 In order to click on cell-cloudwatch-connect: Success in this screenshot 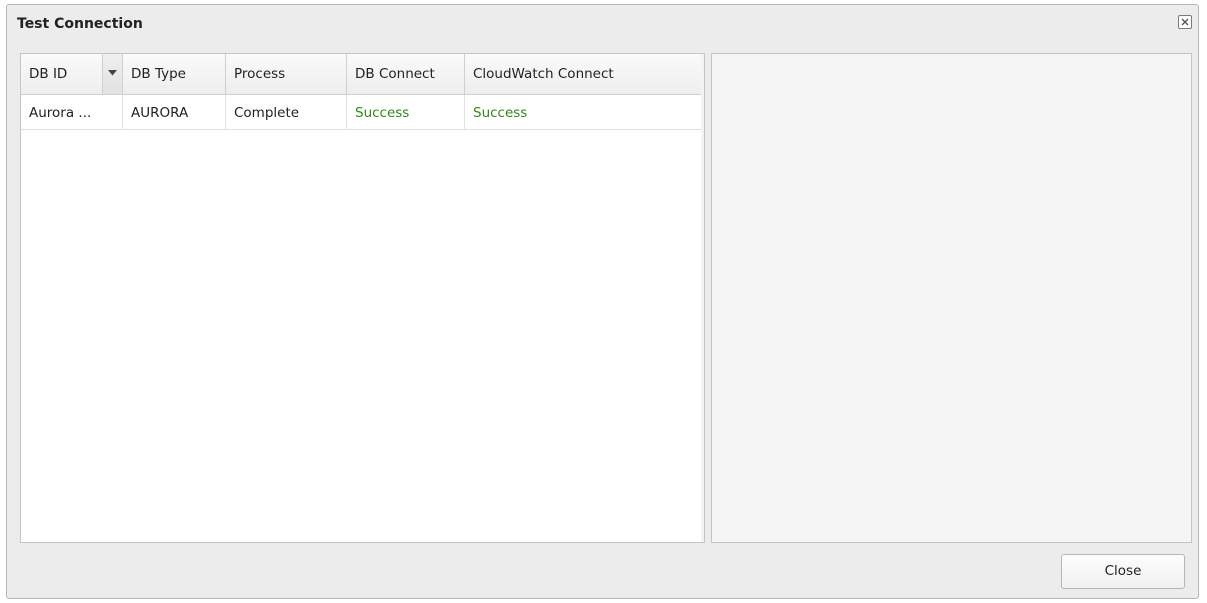, I will do `click(584, 112)`.